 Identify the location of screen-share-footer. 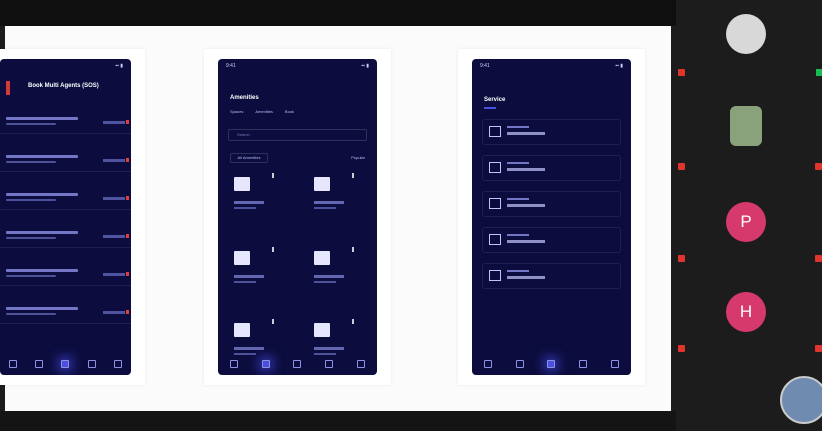
(338, 421).